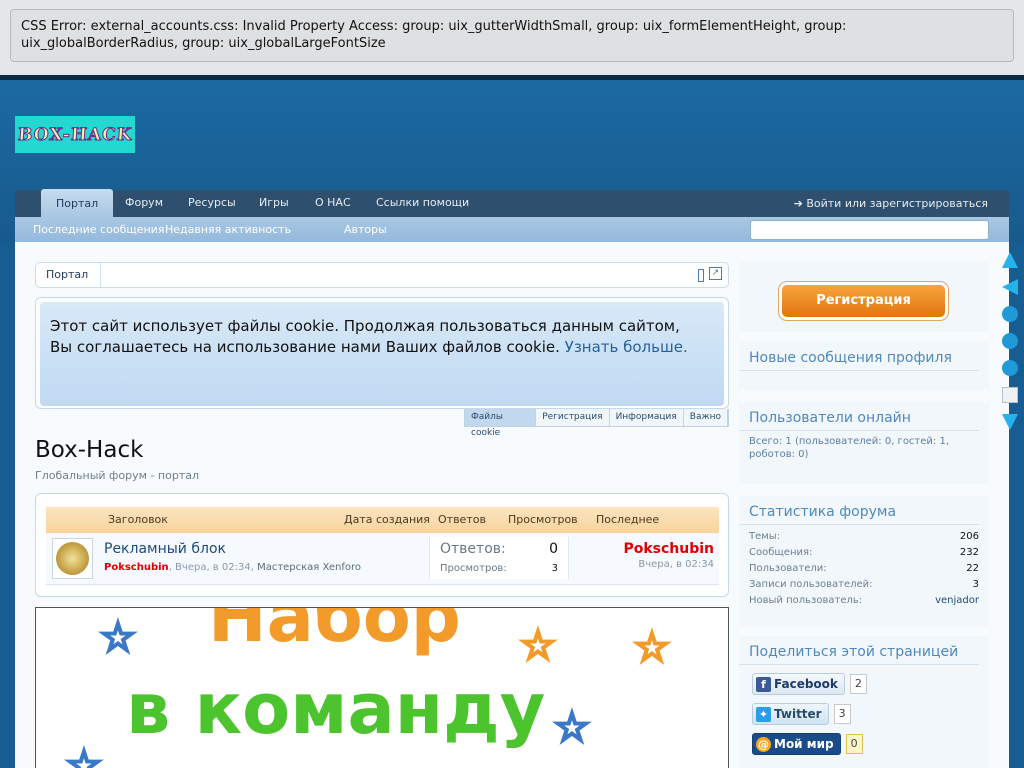 The image size is (1024, 768). Describe the element at coordinates (804, 744) in the screenshot. I see `mymir-label: Мой мир` at that location.